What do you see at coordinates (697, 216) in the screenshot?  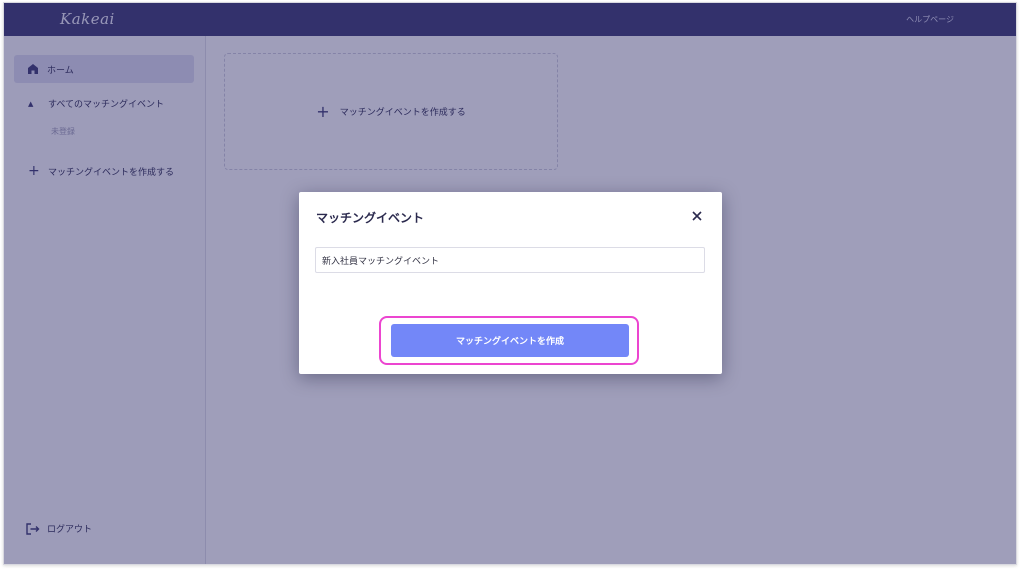 I see `close-icon` at bounding box center [697, 216].